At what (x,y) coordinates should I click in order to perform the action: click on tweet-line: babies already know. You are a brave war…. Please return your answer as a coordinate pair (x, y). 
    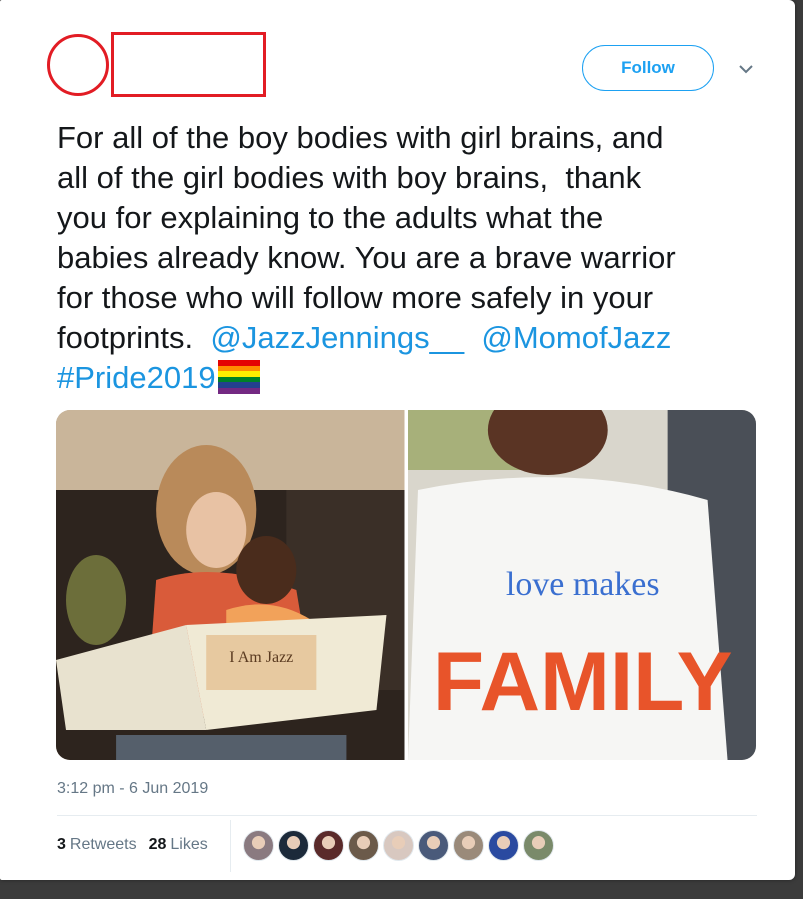
    Looking at the image, I should click on (366, 257).